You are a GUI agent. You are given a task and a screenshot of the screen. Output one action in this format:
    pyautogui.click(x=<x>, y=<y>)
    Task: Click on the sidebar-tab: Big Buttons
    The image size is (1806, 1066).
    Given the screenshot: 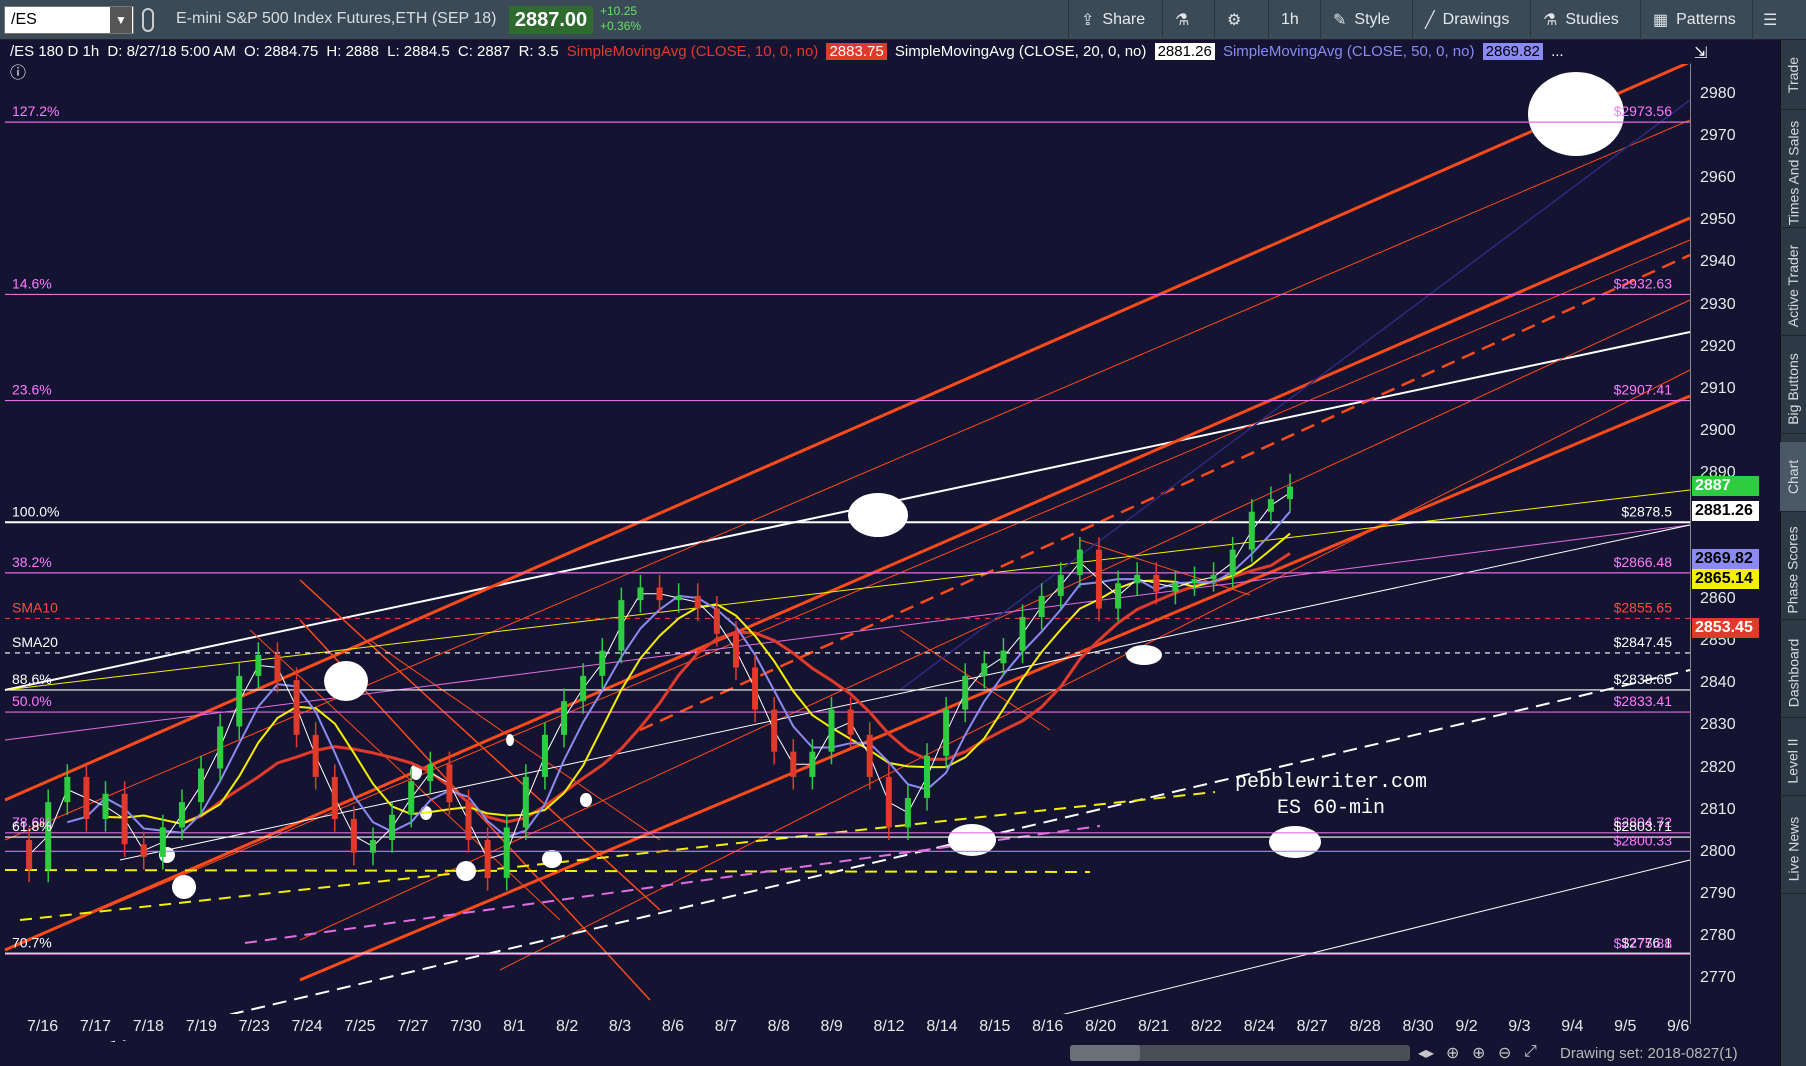 What is the action you would take?
    pyautogui.click(x=1793, y=389)
    